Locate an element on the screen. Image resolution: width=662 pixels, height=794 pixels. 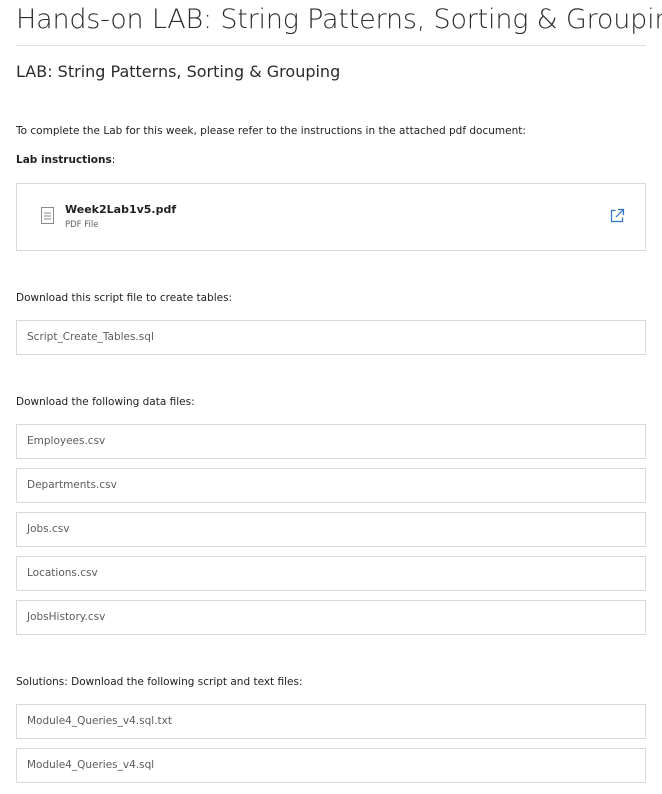
lab-instructions-heading: Lab instructions: is located at coordinates (65, 160).